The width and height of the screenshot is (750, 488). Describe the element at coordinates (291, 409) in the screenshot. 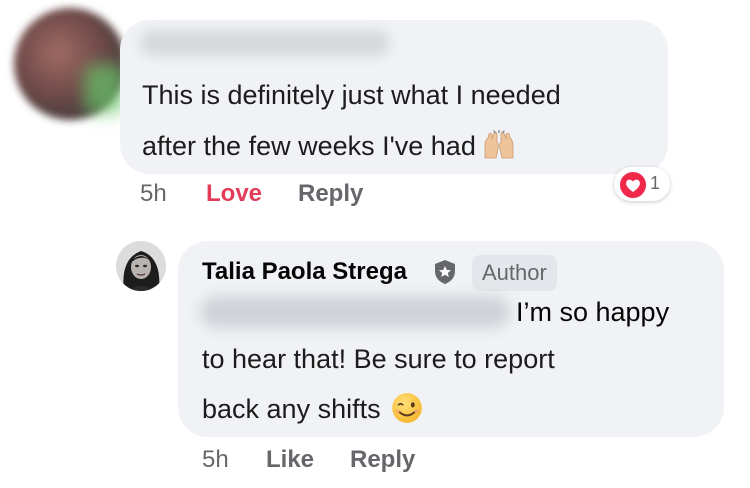

I see `reply-text-span: back any shifts` at that location.